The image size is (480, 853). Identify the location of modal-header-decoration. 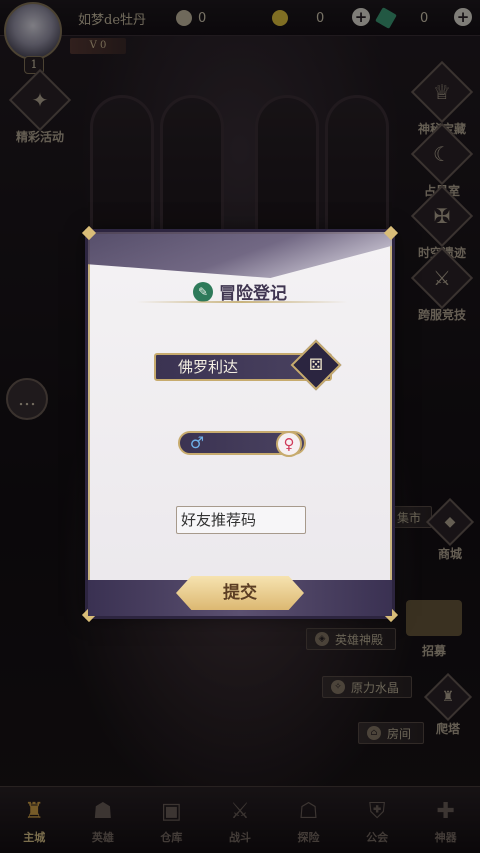
(240, 255).